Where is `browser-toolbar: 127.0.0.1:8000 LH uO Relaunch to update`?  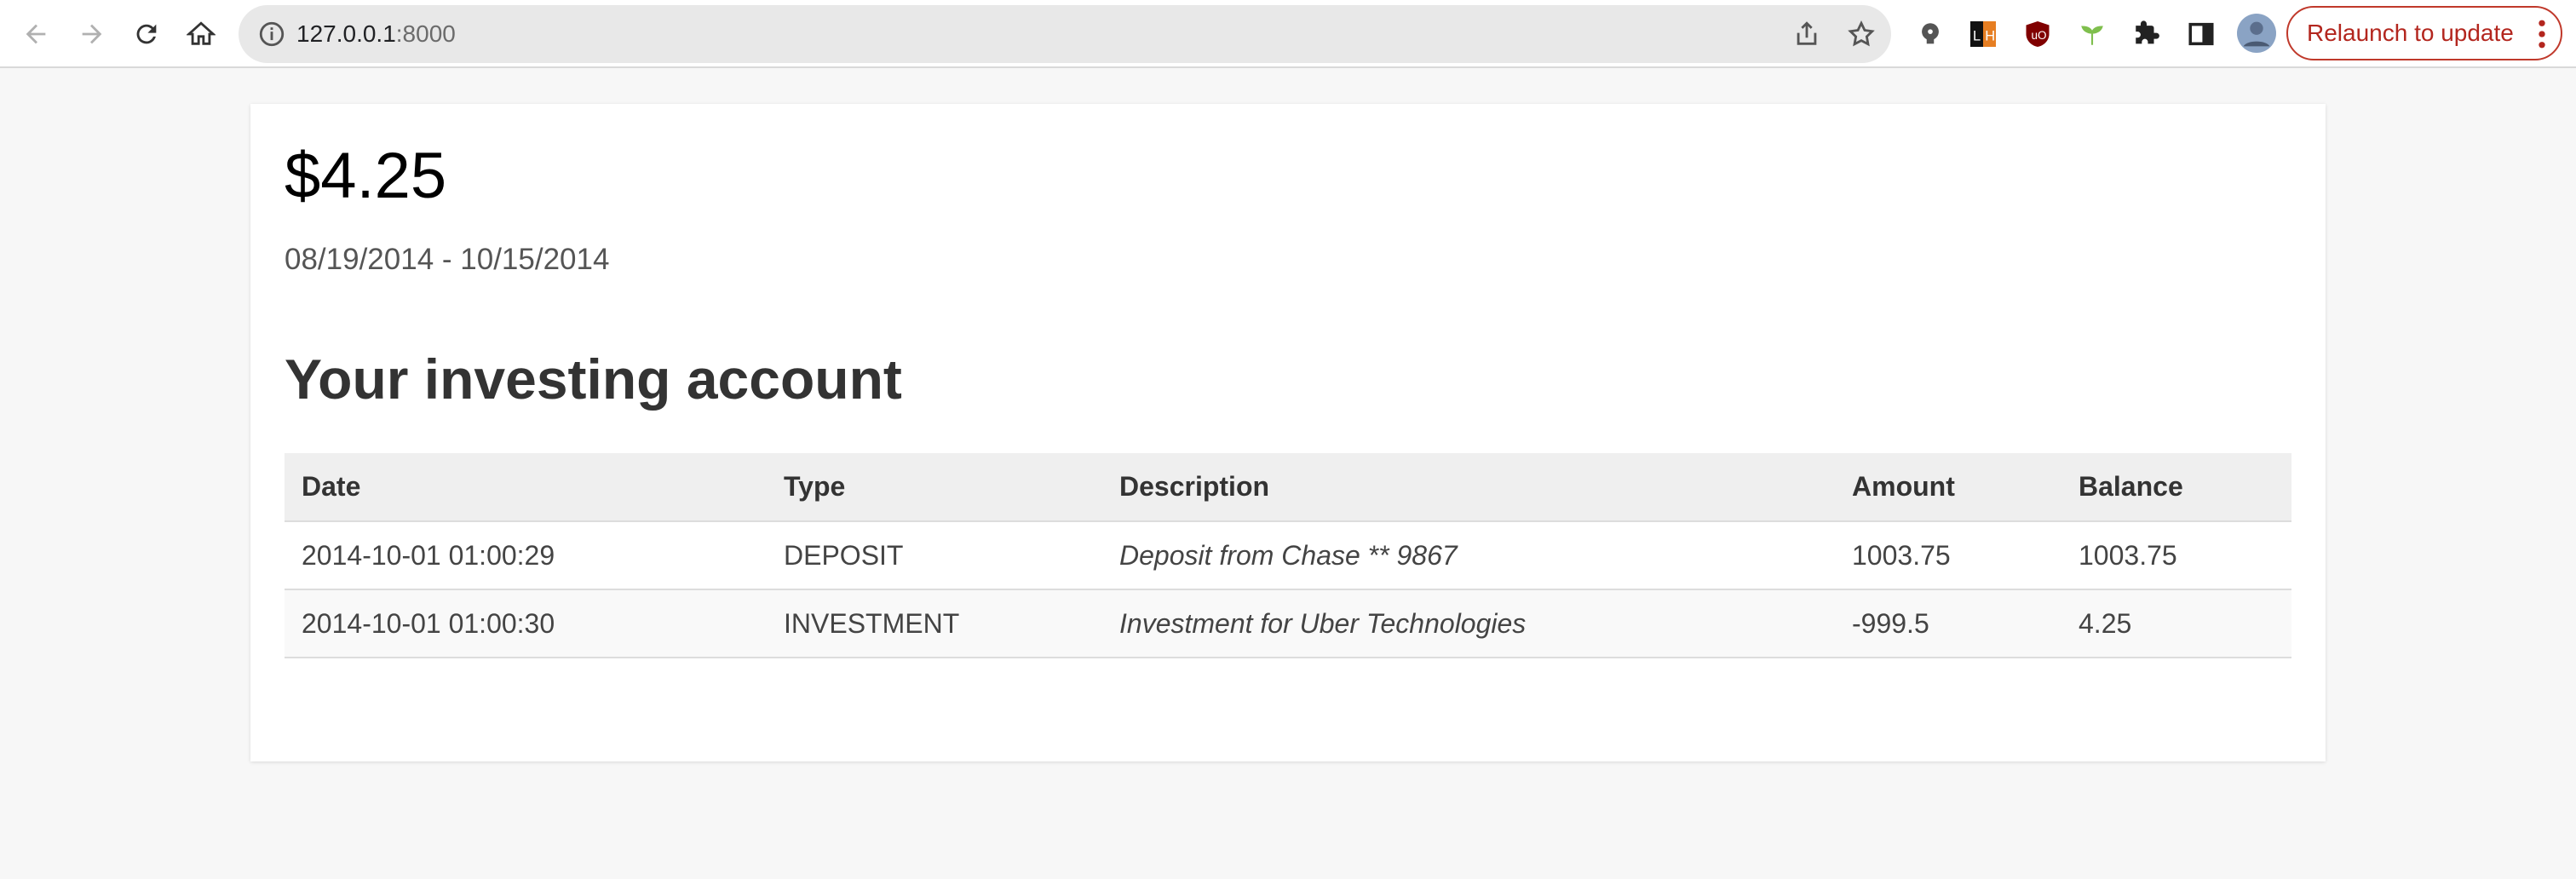 browser-toolbar: 127.0.0.1:8000 LH uO Relaunch to update is located at coordinates (1288, 34).